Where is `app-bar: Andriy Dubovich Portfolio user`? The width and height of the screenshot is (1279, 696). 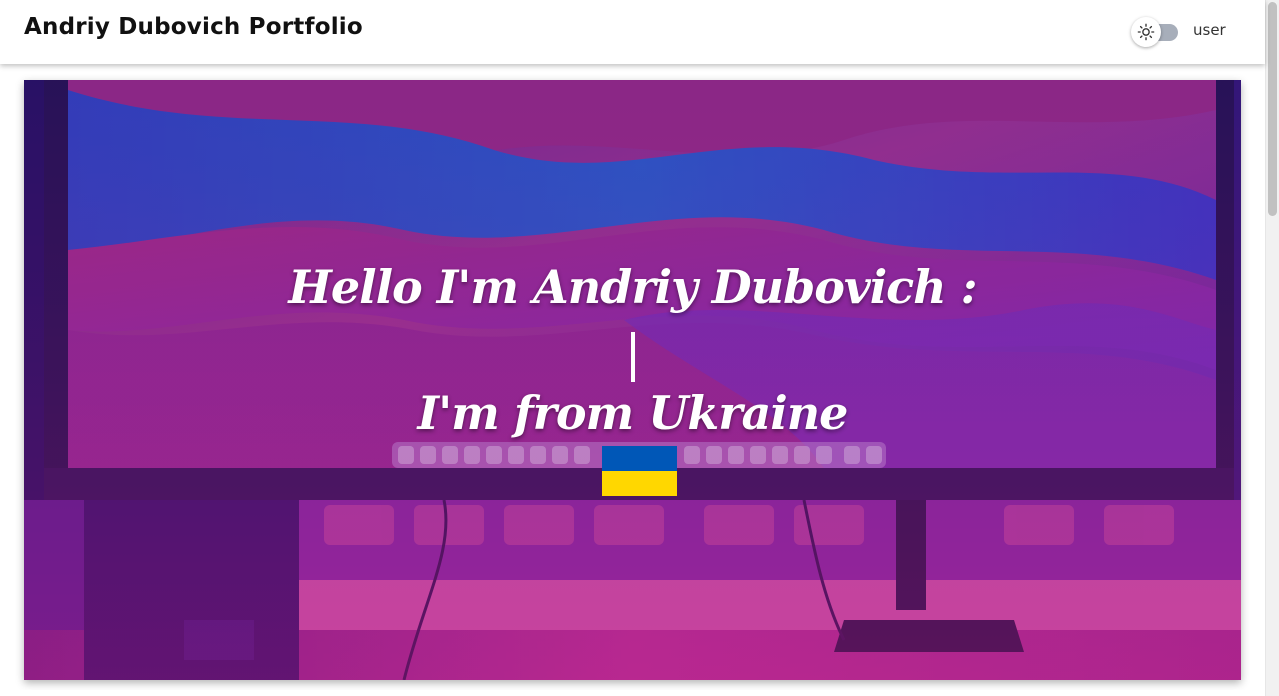 app-bar: Andriy Dubovich Portfolio user is located at coordinates (632, 32).